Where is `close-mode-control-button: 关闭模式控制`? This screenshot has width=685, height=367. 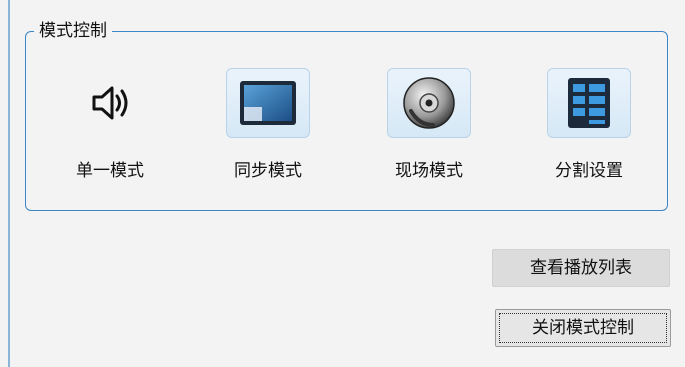 close-mode-control-button: 关闭模式控制 is located at coordinates (583, 328).